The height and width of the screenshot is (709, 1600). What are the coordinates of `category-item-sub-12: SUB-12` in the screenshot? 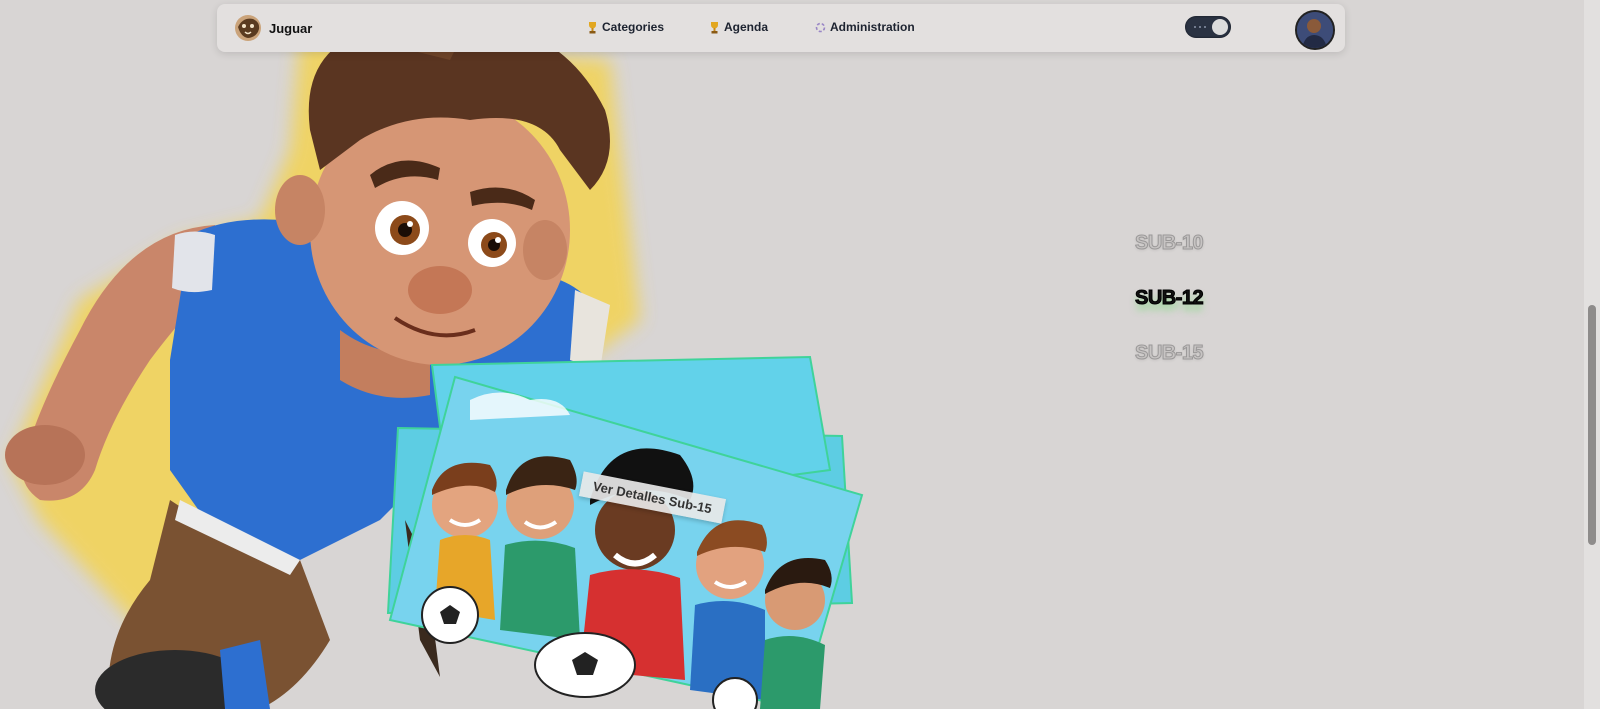 It's located at (1169, 298).